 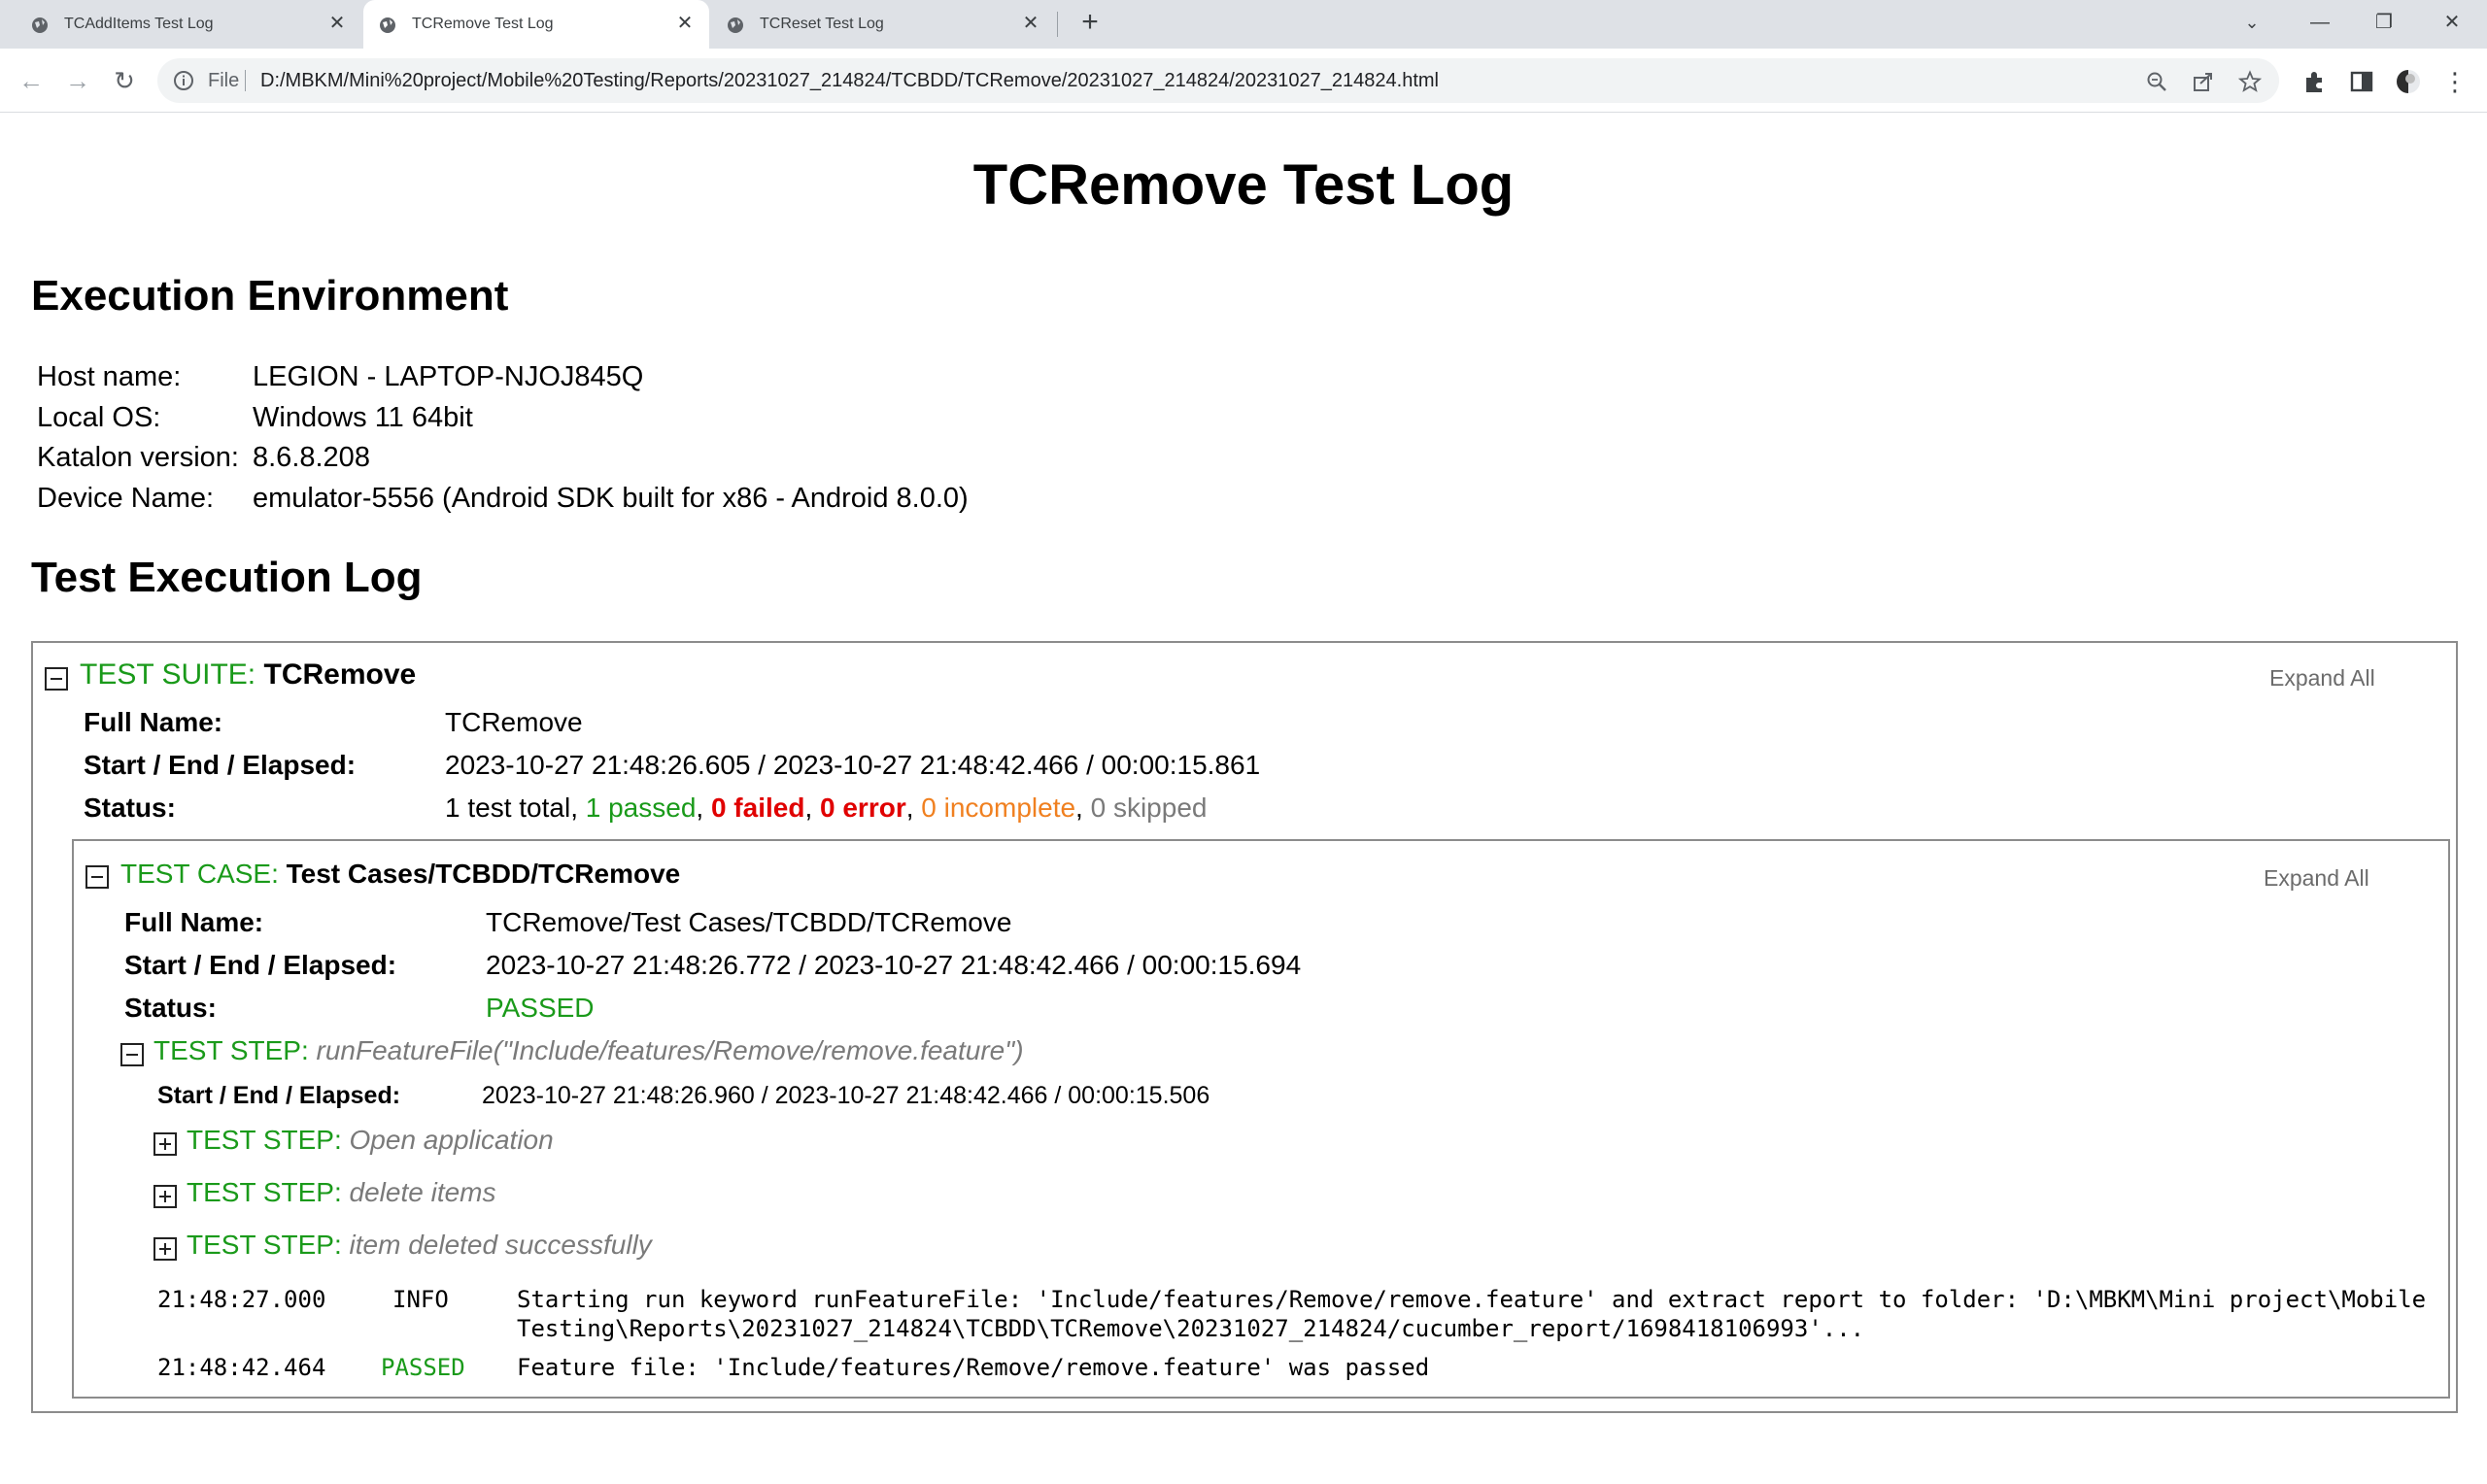 I want to click on substep-item-deleted: TEST STEP: item deleted successfully, so click(x=419, y=1245).